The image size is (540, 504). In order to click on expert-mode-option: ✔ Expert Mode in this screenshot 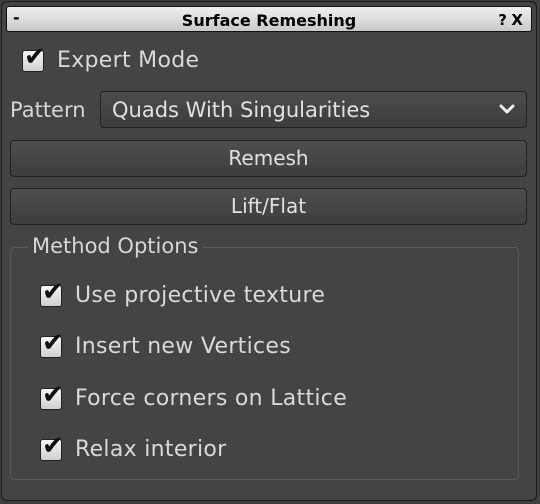, I will do `click(111, 58)`.